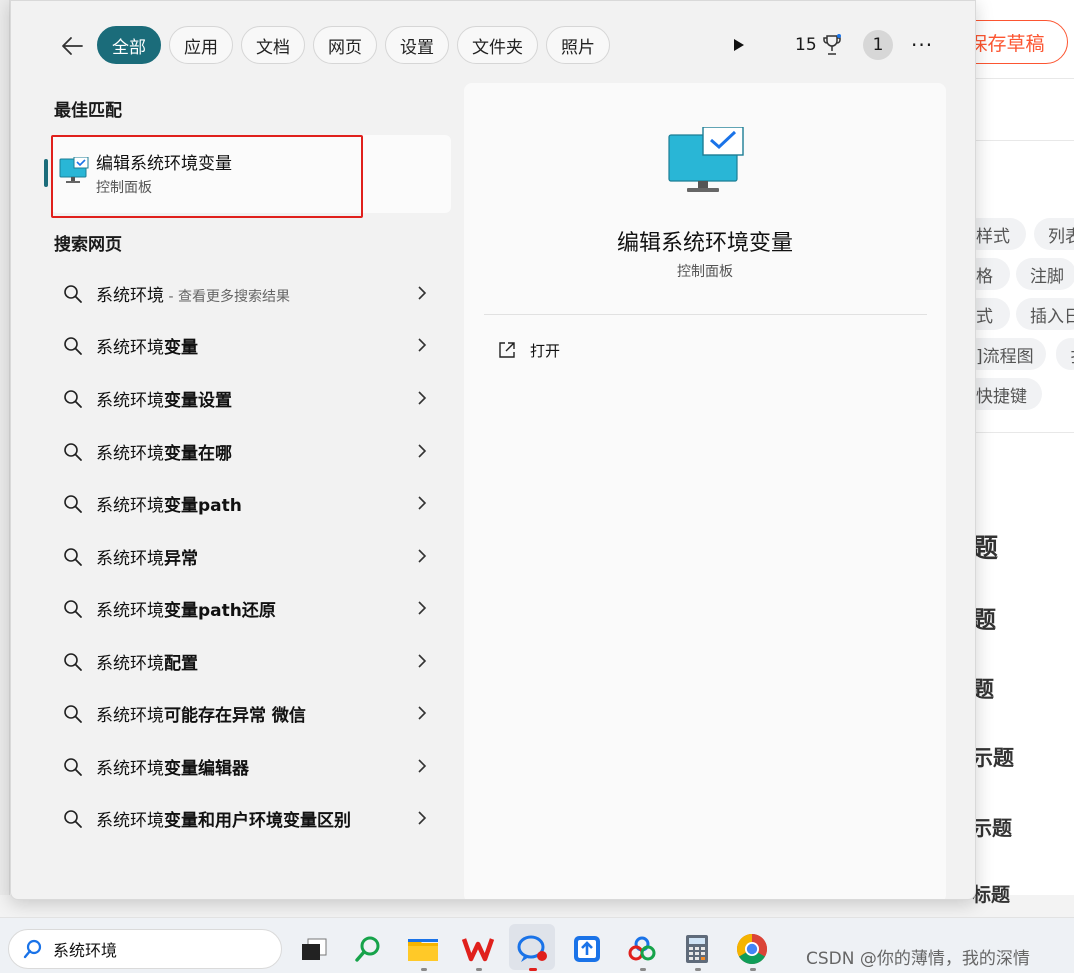 The width and height of the screenshot is (1074, 973). What do you see at coordinates (578, 45) in the screenshot?
I see `filter-photos: 照片` at bounding box center [578, 45].